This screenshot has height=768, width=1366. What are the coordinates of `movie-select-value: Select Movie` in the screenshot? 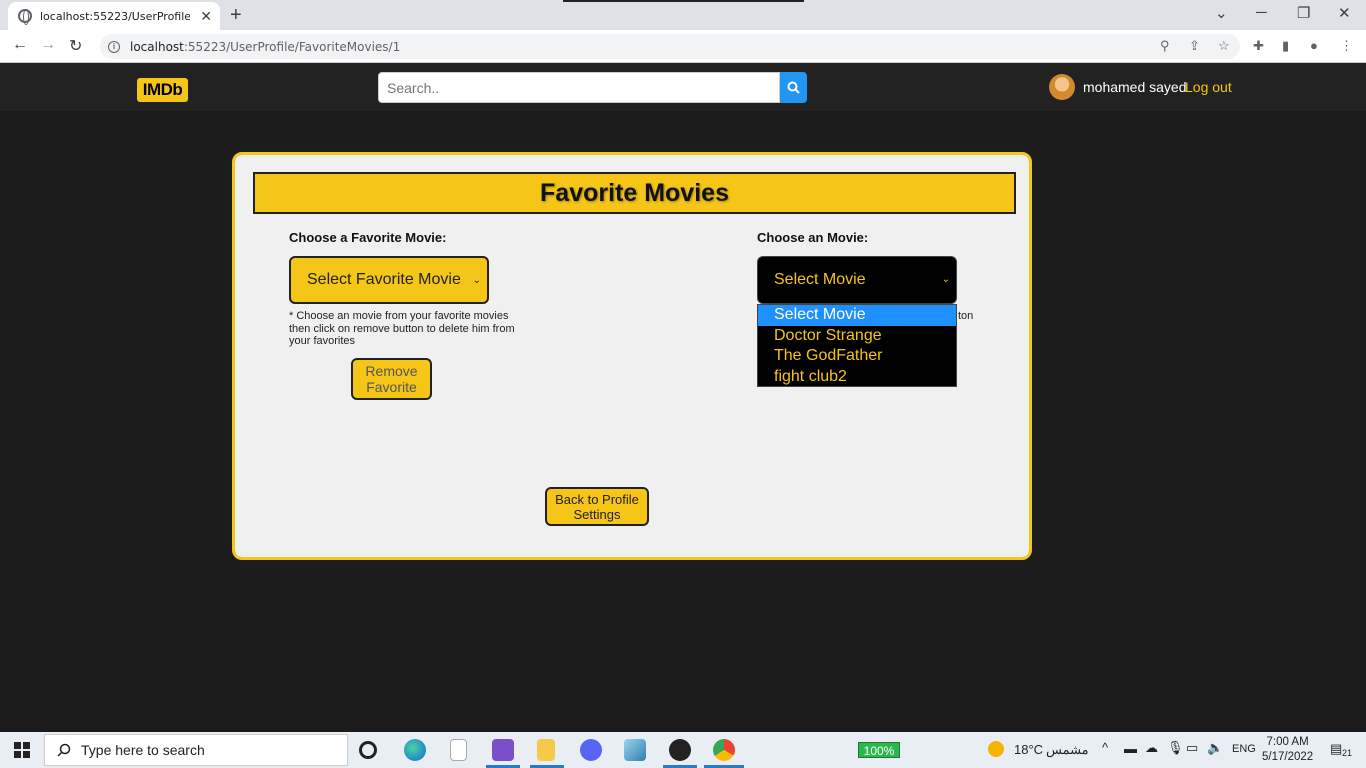 It's located at (820, 279).